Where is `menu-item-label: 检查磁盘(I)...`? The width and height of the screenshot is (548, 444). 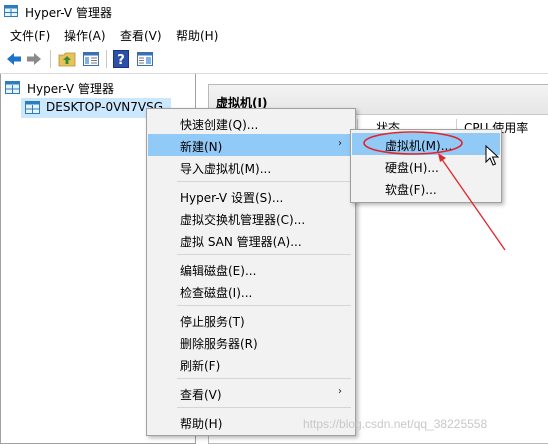 menu-item-label: 检查磁盘(I)... is located at coordinates (216, 293).